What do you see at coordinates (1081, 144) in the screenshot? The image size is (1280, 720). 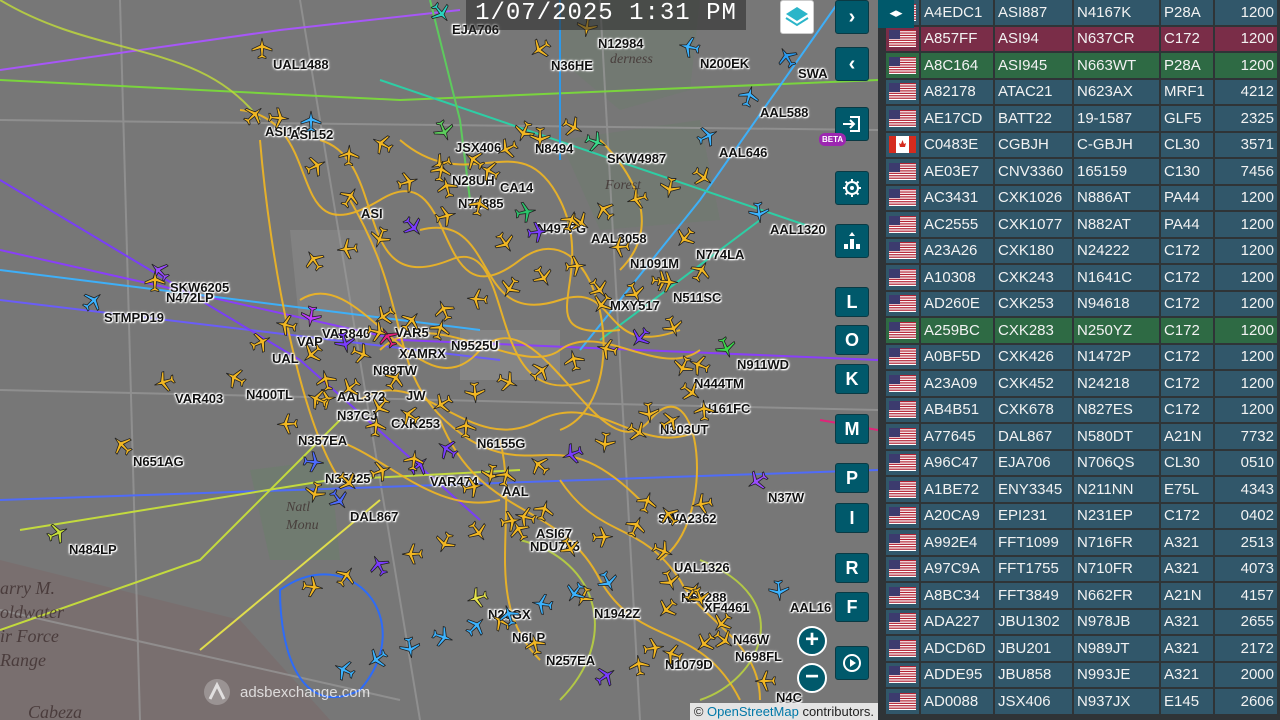 I see `table-row: C0483E CGBJH C-GBJH CL30 3571` at bounding box center [1081, 144].